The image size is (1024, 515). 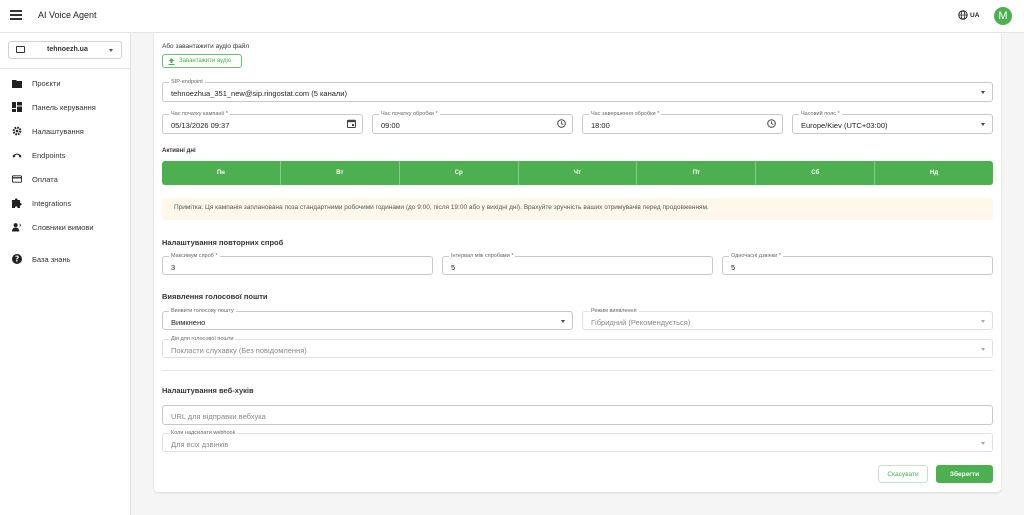 I want to click on voicemail-detect-label: Виявити голосову пошту, so click(x=202, y=311).